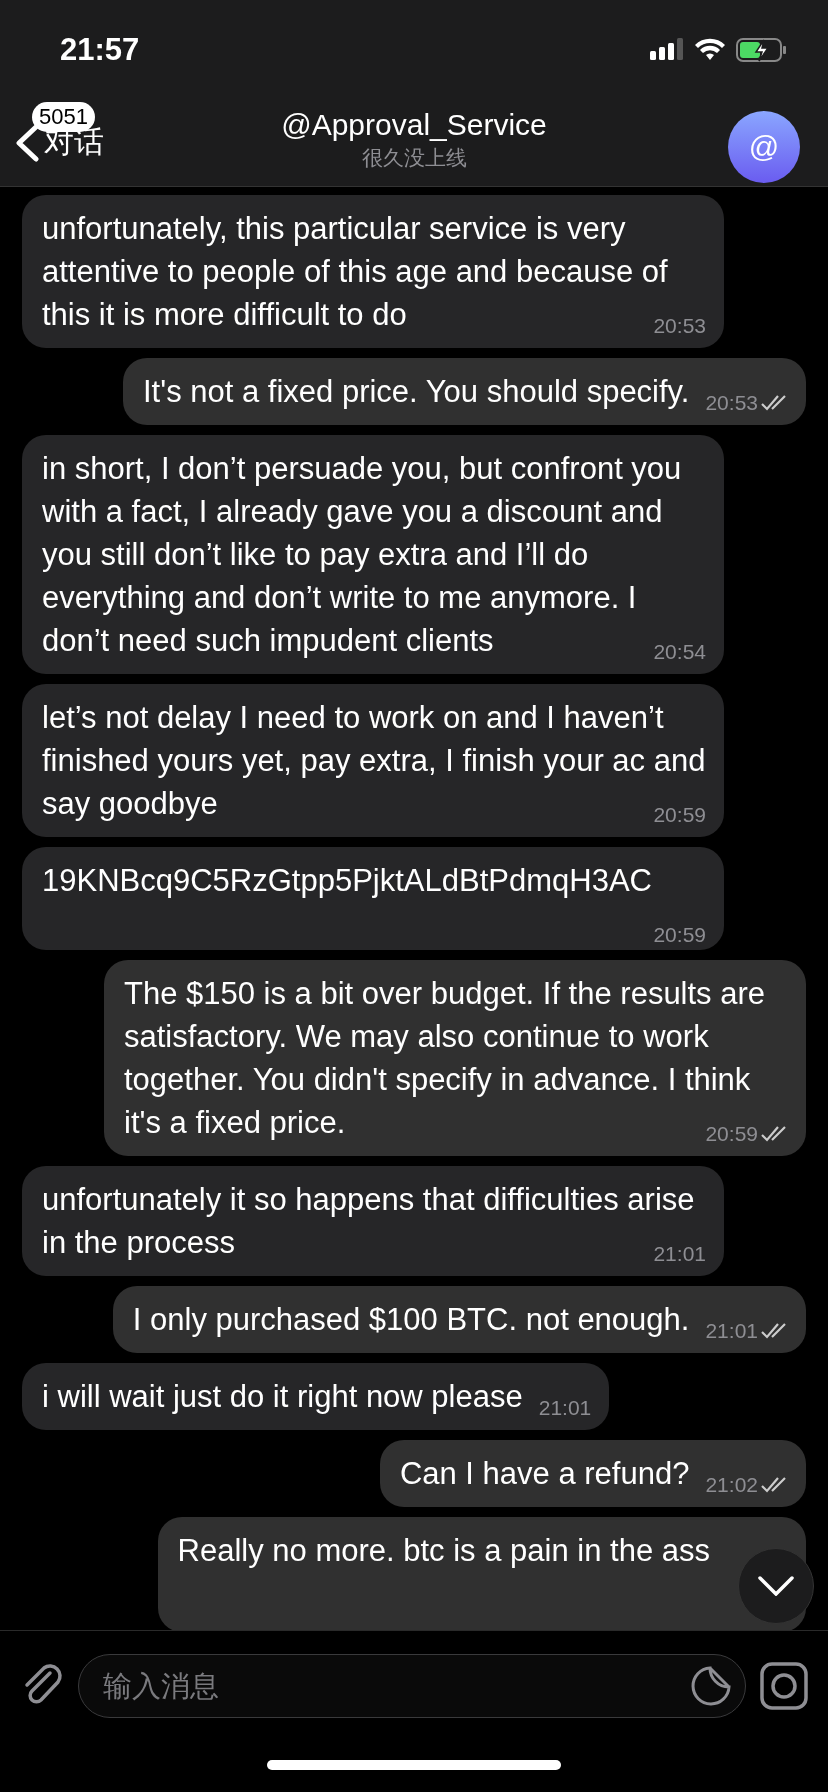 The width and height of the screenshot is (828, 1792). Describe the element at coordinates (412, 1685) in the screenshot. I see `message-input-field: 输入消息` at that location.